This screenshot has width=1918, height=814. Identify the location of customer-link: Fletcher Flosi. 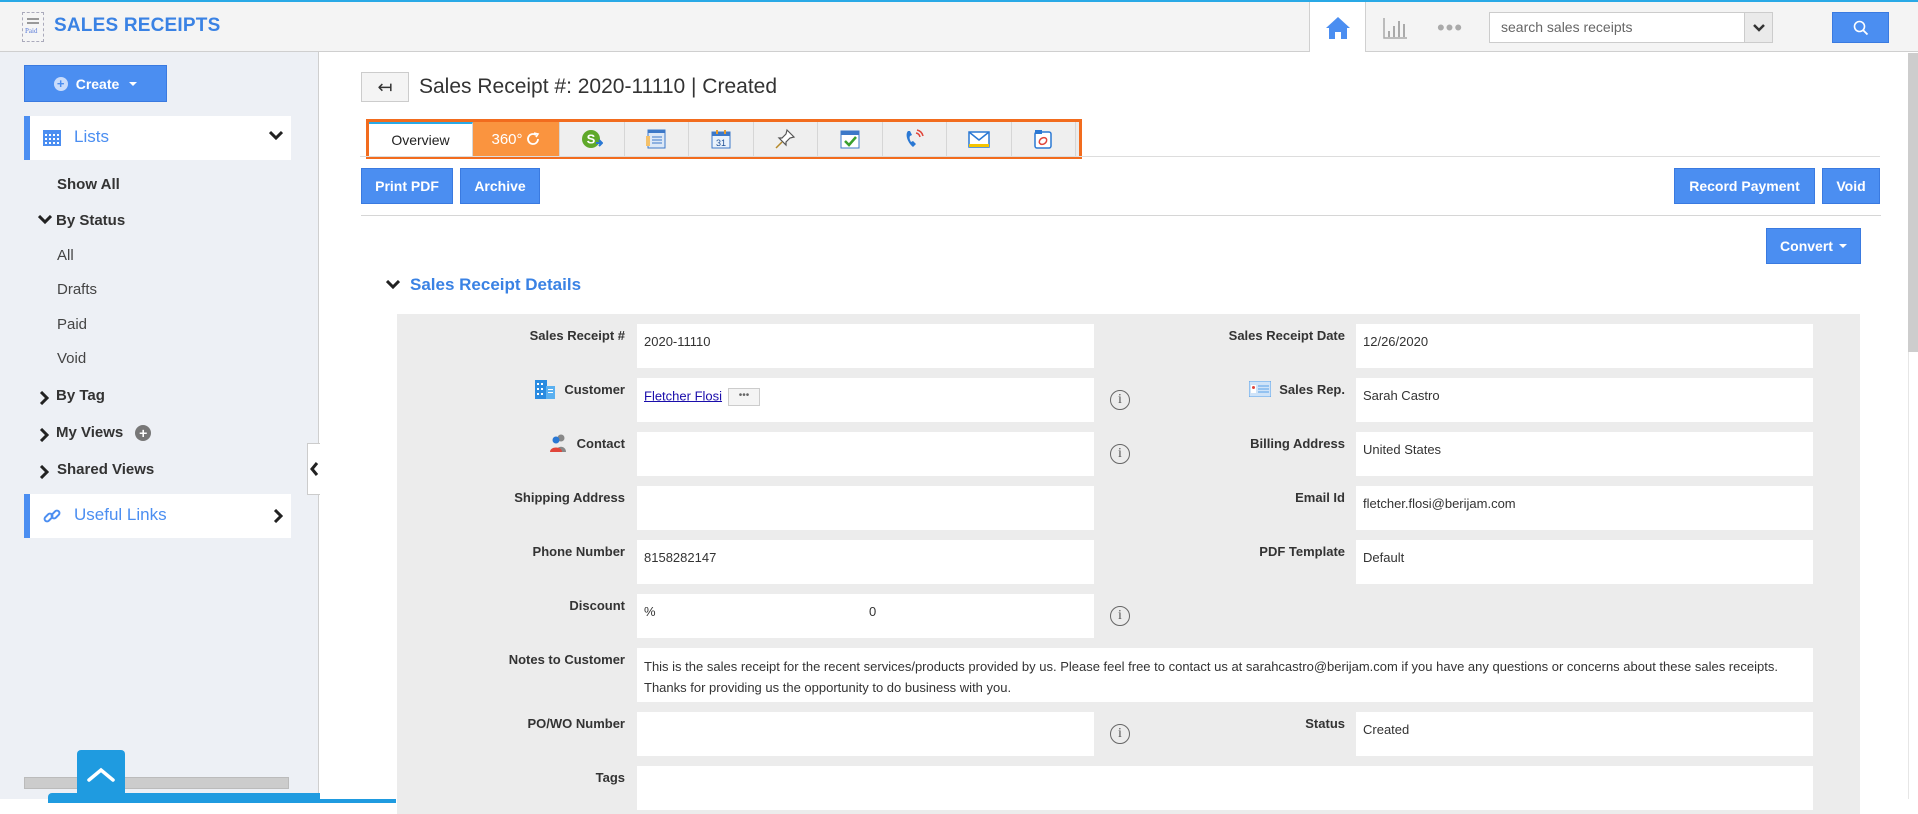
(683, 395).